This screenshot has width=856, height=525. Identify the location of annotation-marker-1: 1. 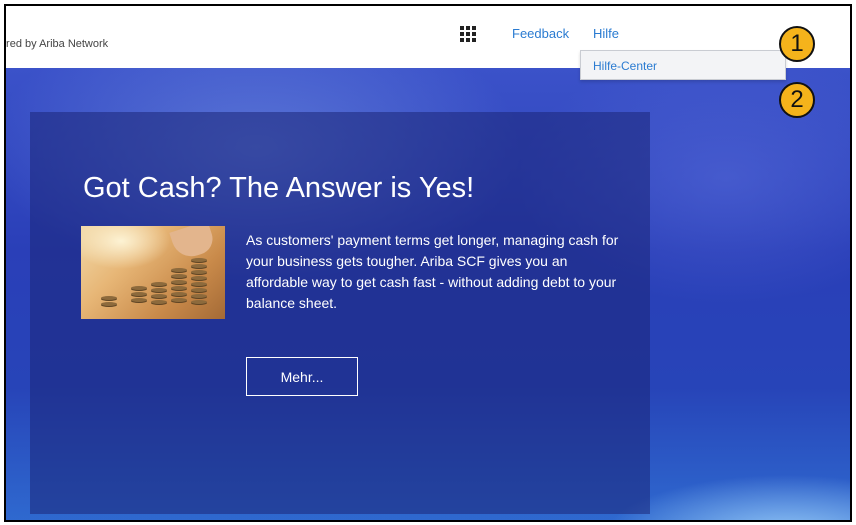
(797, 44).